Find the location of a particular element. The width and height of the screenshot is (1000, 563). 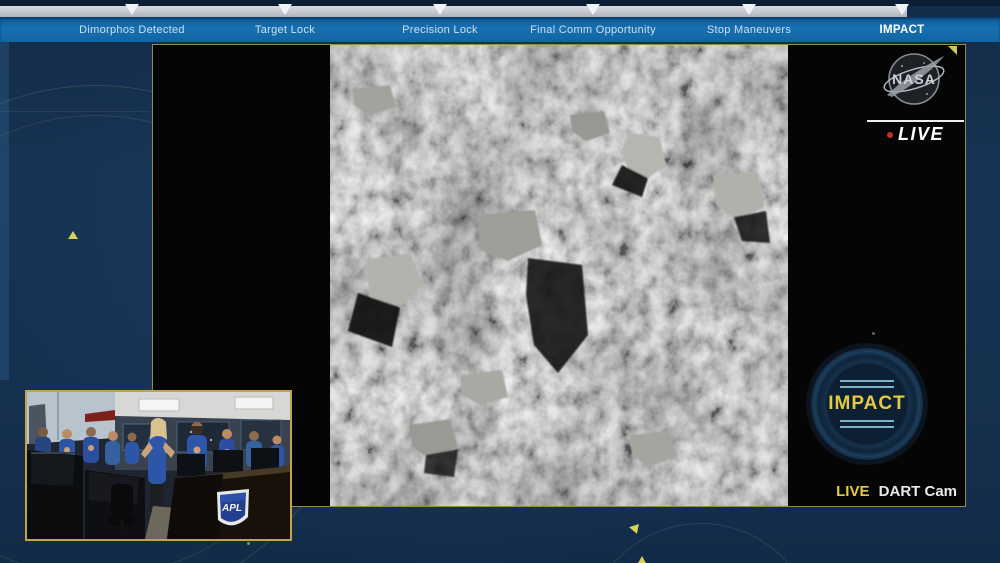

camera-caption: LIVE DART Cam is located at coordinates (896, 491).